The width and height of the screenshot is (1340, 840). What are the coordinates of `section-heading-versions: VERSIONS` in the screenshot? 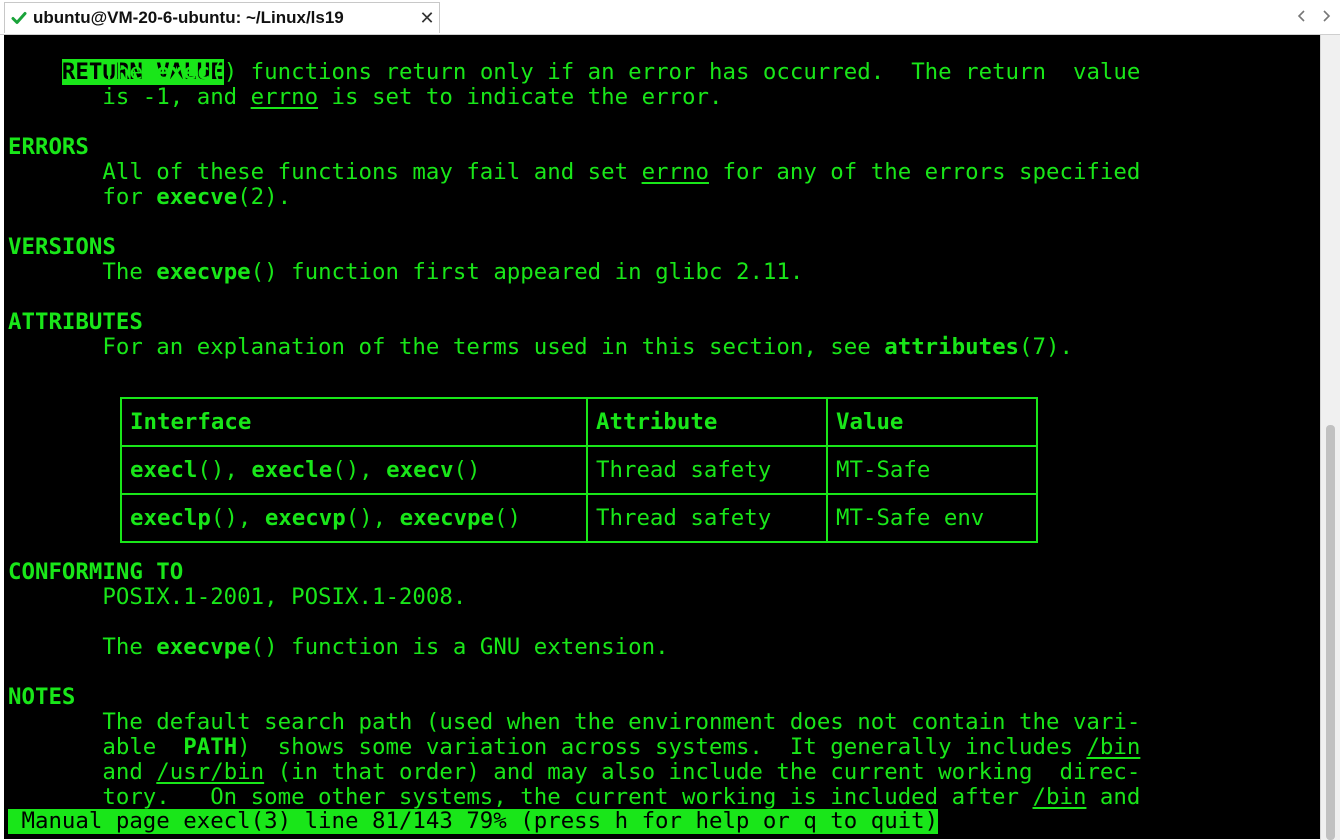 It's located at (62, 247).